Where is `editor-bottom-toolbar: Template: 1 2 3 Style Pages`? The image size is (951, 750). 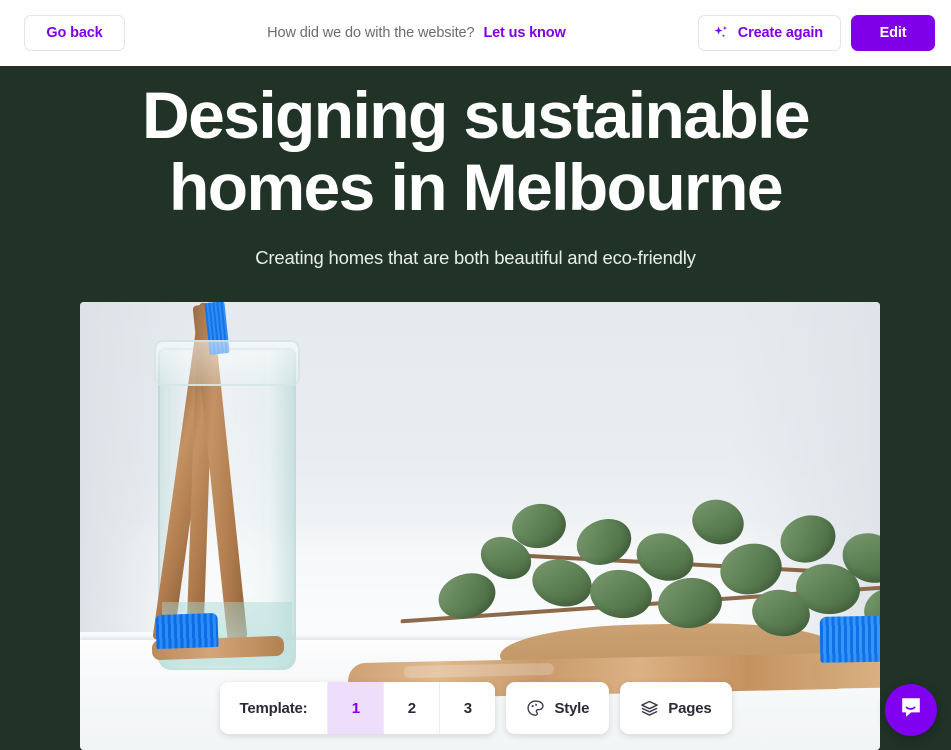 editor-bottom-toolbar: Template: 1 2 3 Style Pages is located at coordinates (475, 708).